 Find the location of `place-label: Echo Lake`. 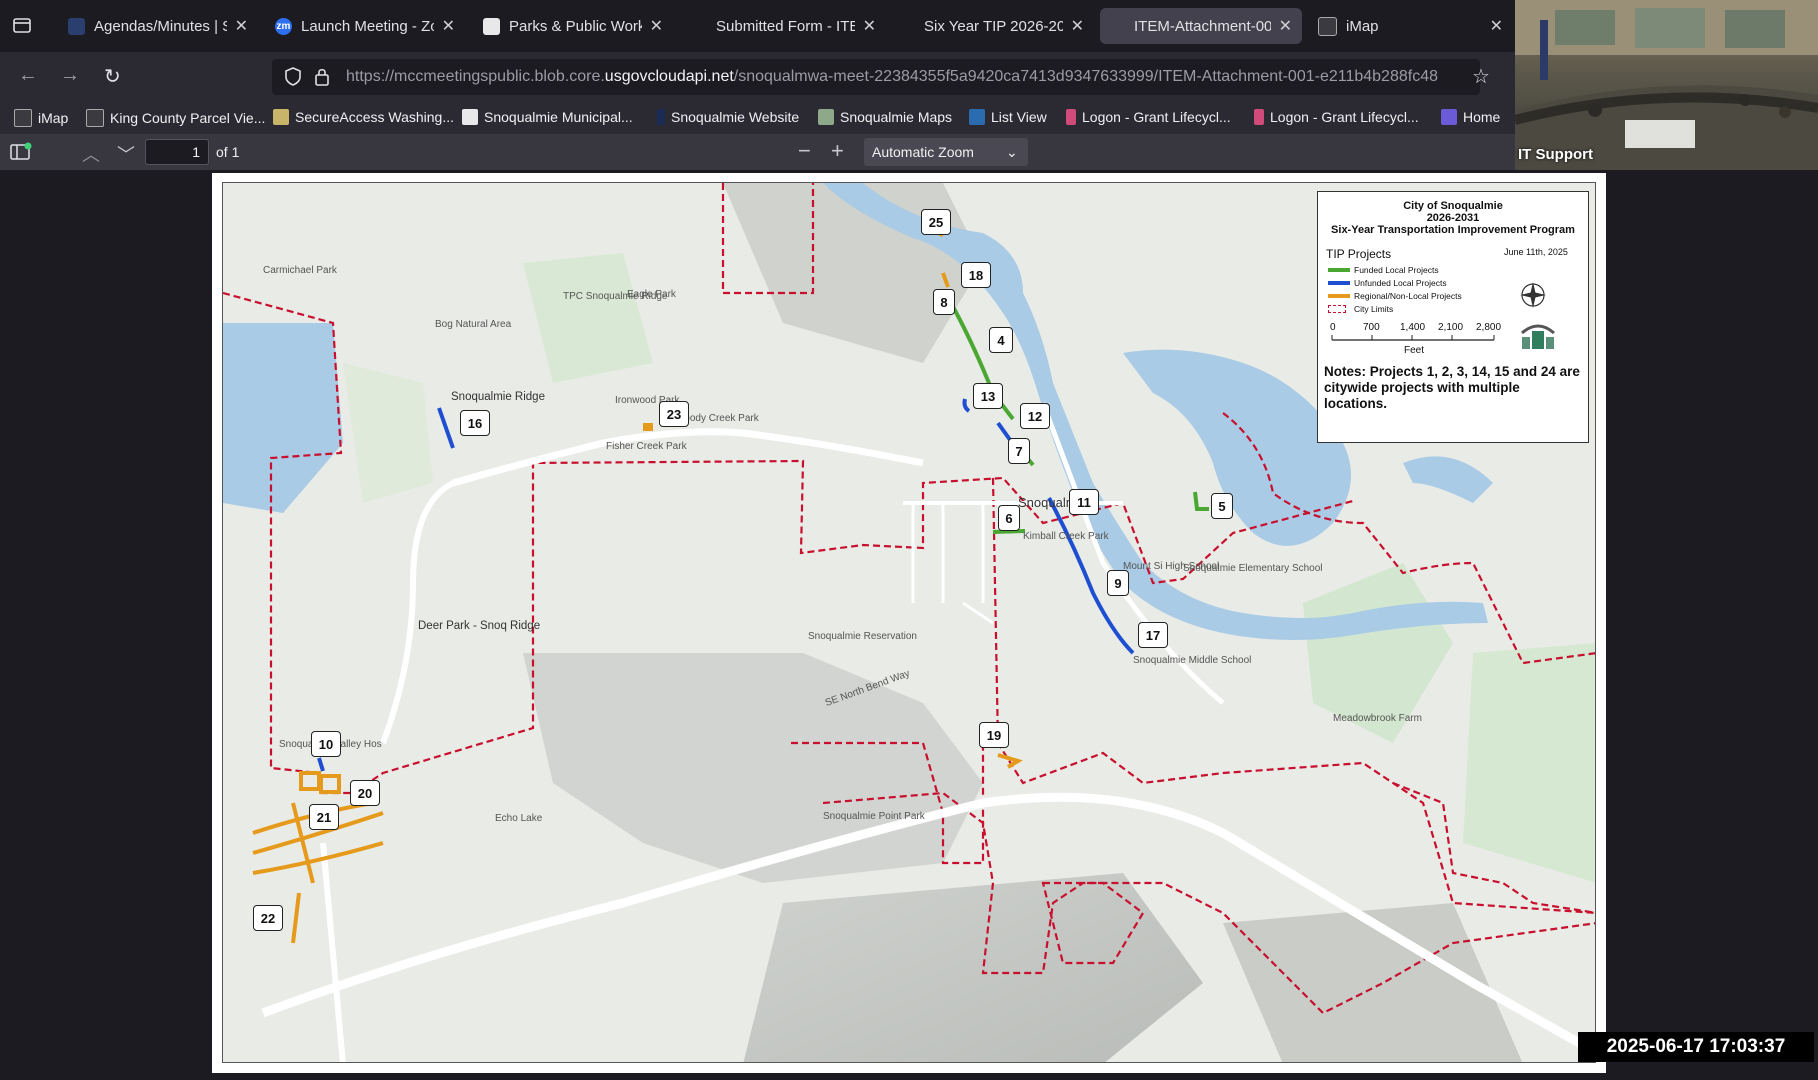

place-label: Echo Lake is located at coordinates (519, 818).